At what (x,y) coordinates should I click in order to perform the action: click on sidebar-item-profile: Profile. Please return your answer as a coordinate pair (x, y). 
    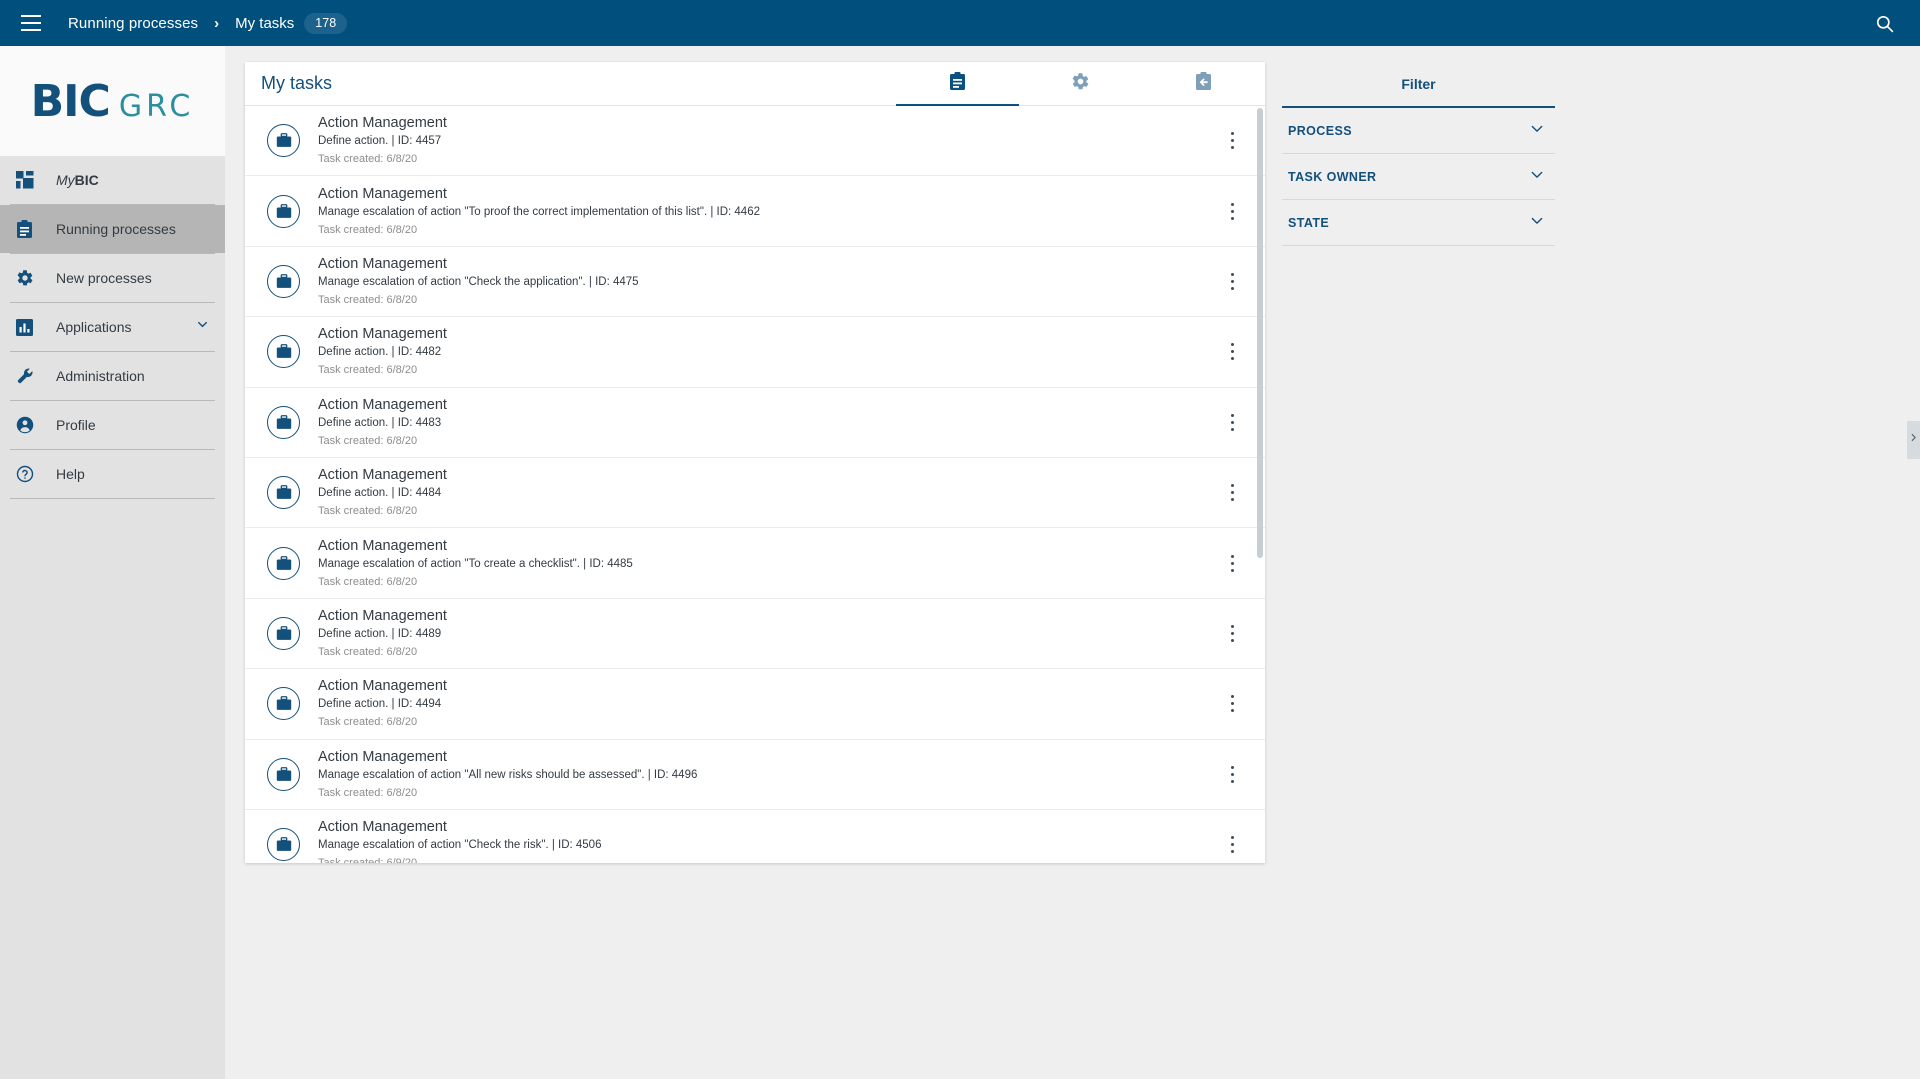
    Looking at the image, I should click on (112, 425).